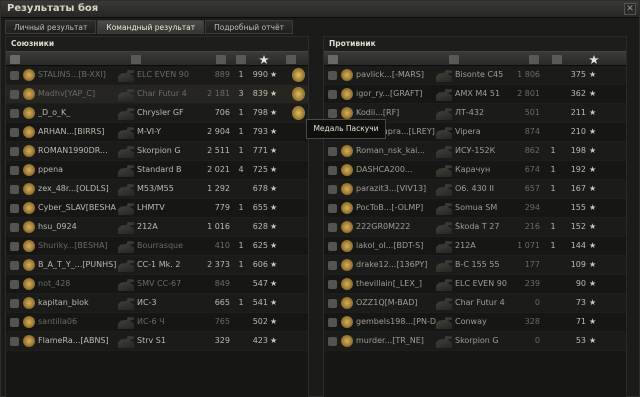  I want to click on xp-value: 109, so click(578, 264).